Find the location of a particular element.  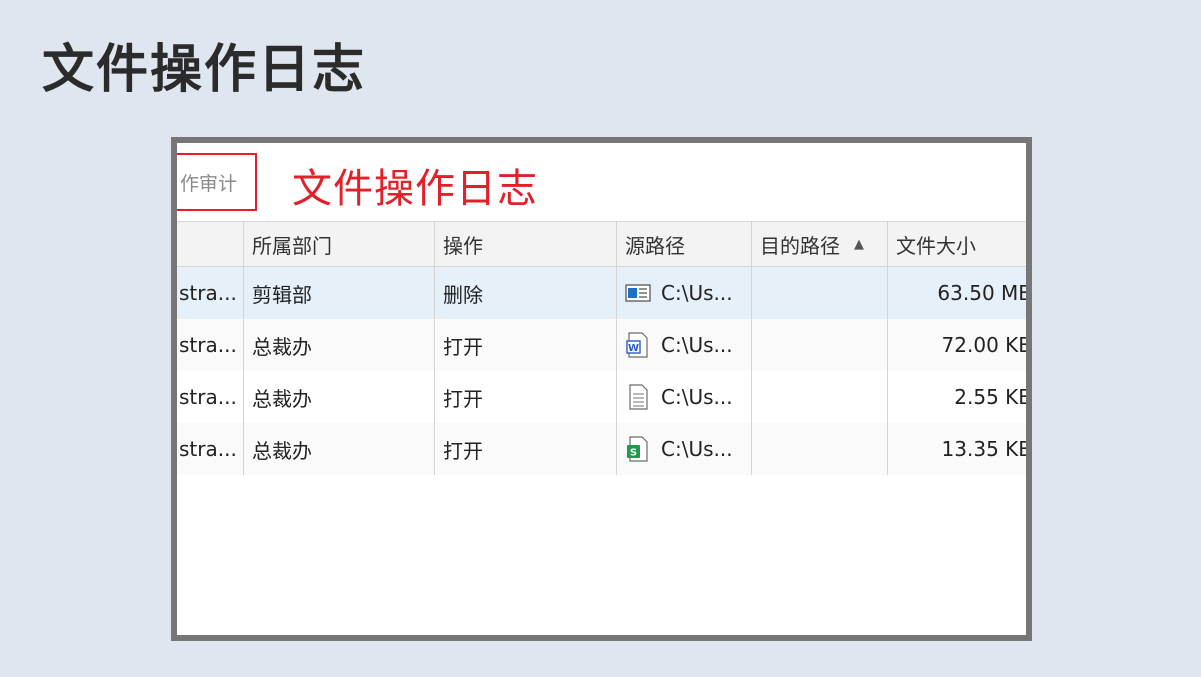

table-row: stra... 总裁办 打开 C:\Us... 2.55 KB is located at coordinates (604, 397).